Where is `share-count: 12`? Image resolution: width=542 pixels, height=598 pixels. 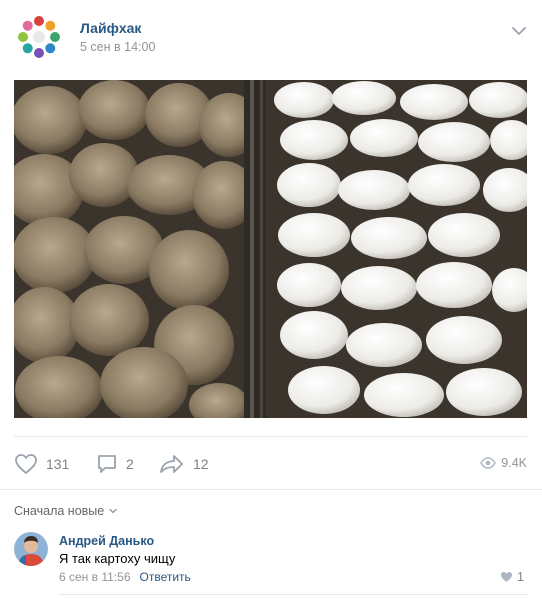 share-count: 12 is located at coordinates (201, 464).